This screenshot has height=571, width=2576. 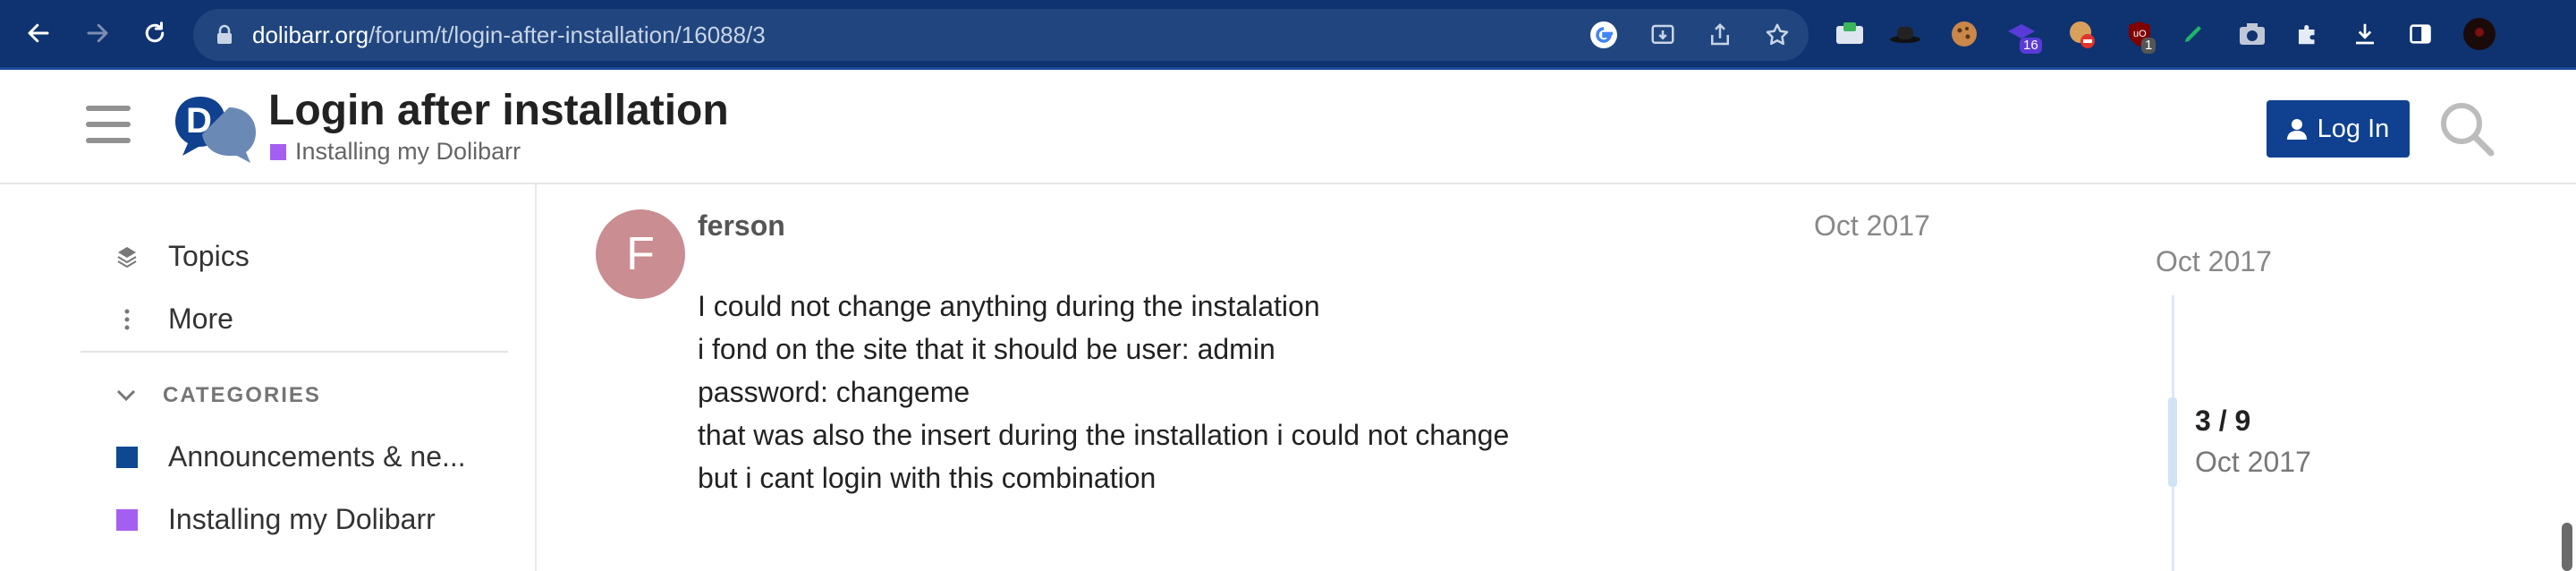 I want to click on sidebar-category-label: Installing my Dolibarr, so click(x=302, y=519).